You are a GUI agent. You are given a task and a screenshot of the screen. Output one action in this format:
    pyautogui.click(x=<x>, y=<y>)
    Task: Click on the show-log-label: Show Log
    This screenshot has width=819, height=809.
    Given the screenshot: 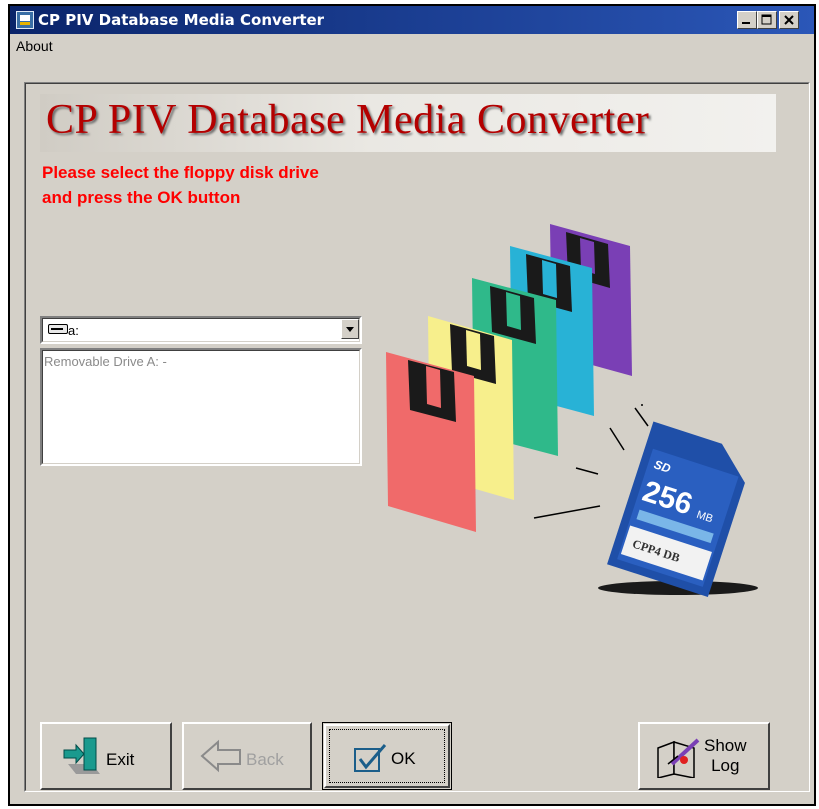 What is the action you would take?
    pyautogui.click(x=725, y=755)
    